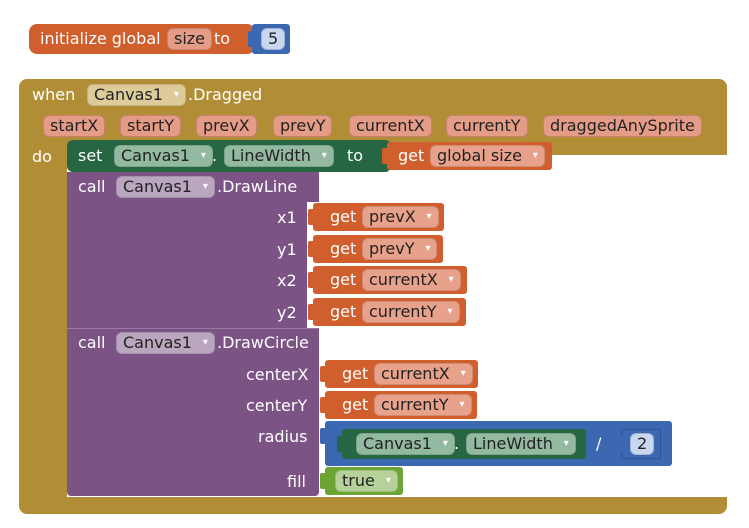 The width and height of the screenshot is (749, 528). I want to click on get-global-size-block: get global size ▾, so click(467, 156).